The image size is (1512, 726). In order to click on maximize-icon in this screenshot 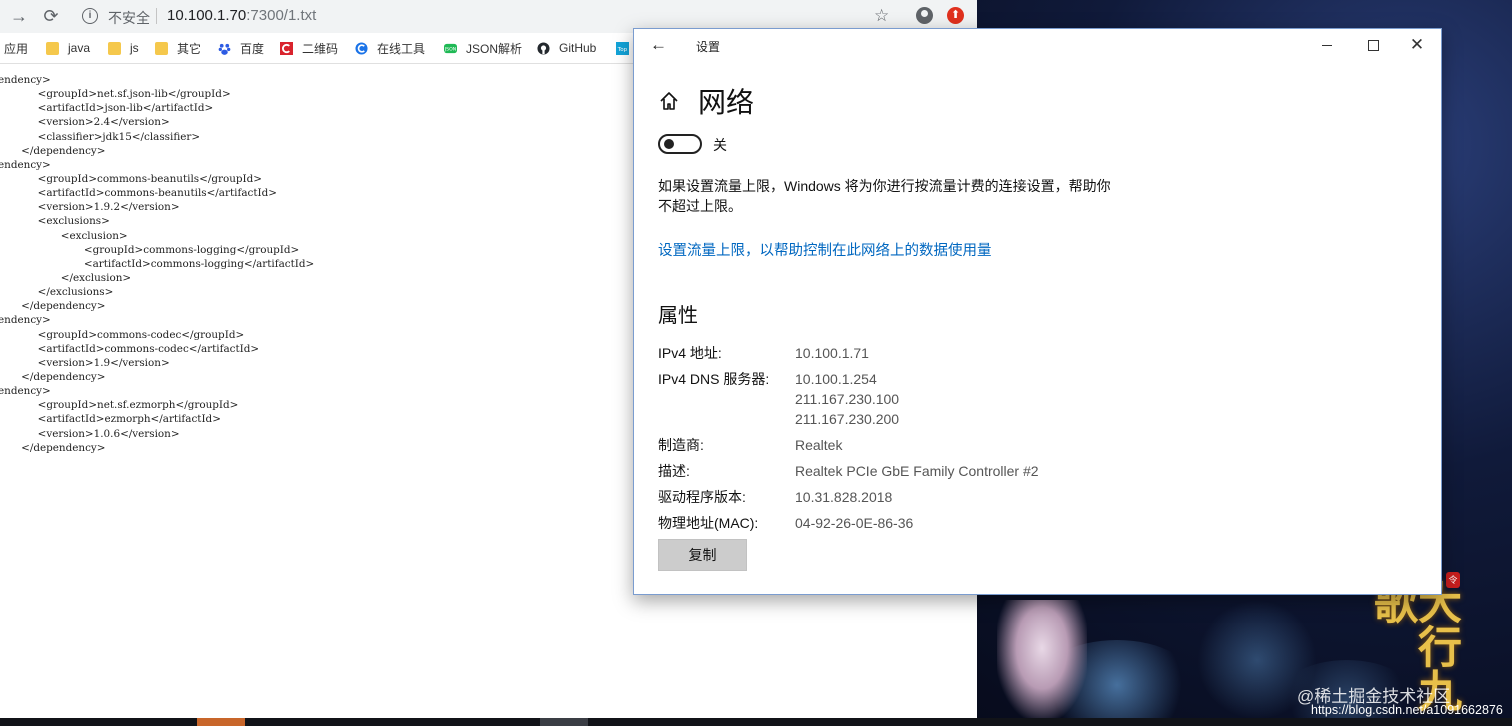, I will do `click(1373, 45)`.